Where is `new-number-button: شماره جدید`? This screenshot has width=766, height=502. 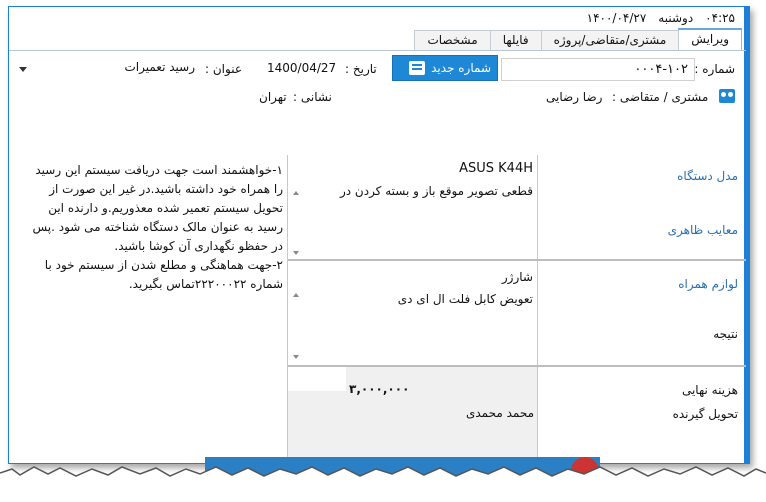
new-number-button: شماره جدید is located at coordinates (445, 68).